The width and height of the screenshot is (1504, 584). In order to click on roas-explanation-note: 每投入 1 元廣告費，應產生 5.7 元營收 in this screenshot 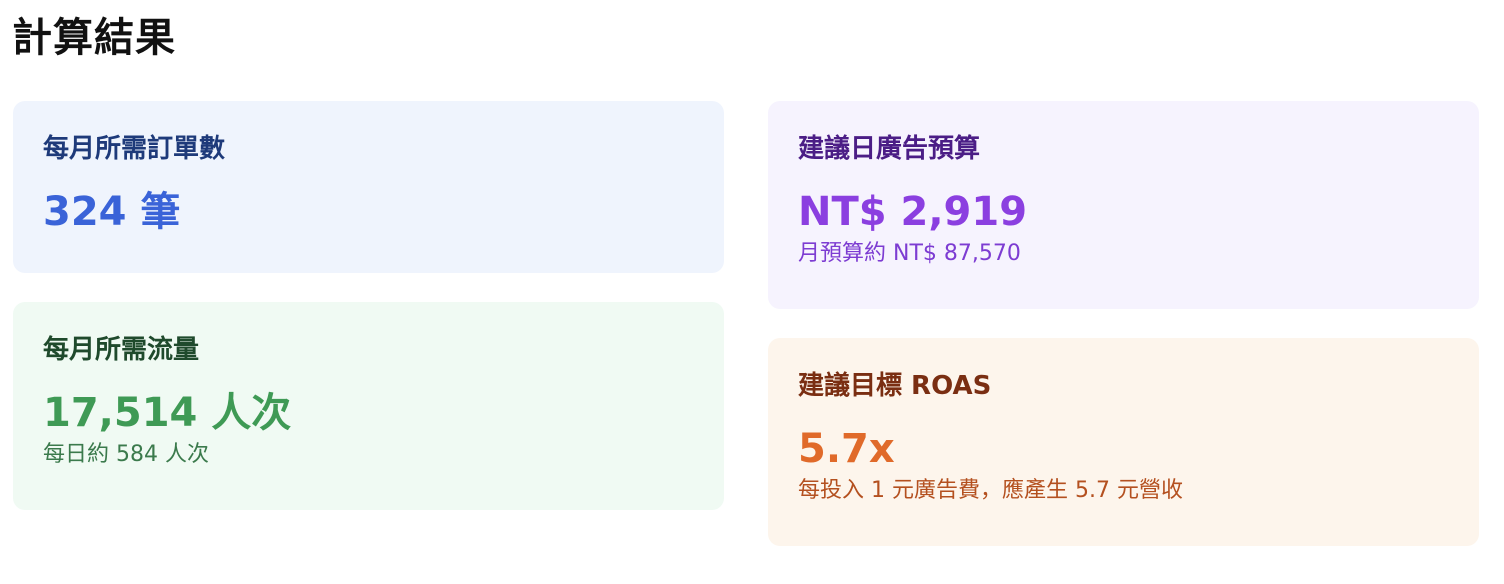, I will do `click(990, 490)`.